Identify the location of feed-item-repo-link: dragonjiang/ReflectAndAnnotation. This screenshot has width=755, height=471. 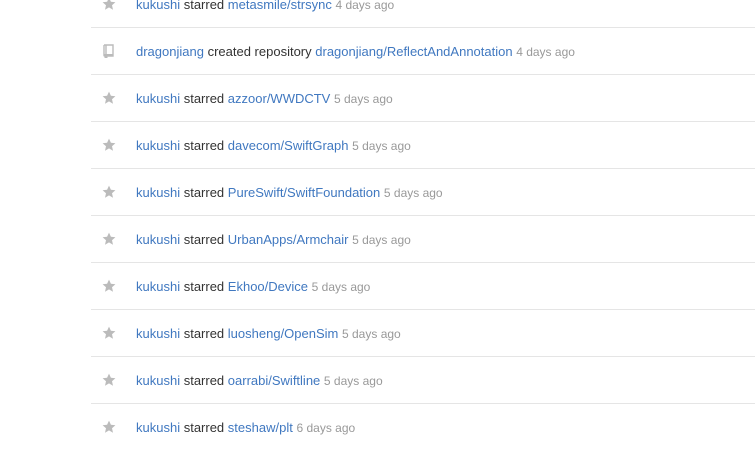
(413, 51).